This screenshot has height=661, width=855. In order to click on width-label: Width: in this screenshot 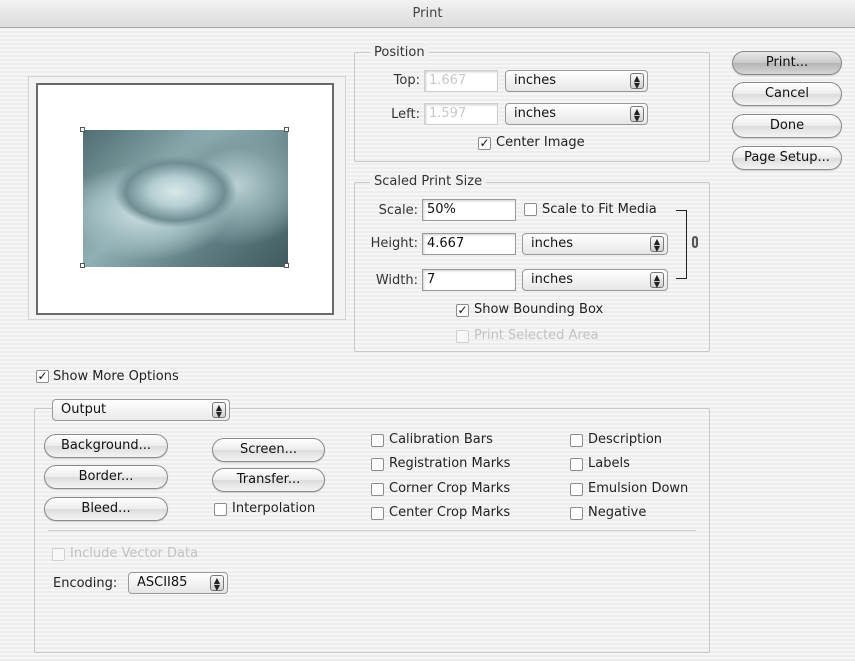, I will do `click(396, 280)`.